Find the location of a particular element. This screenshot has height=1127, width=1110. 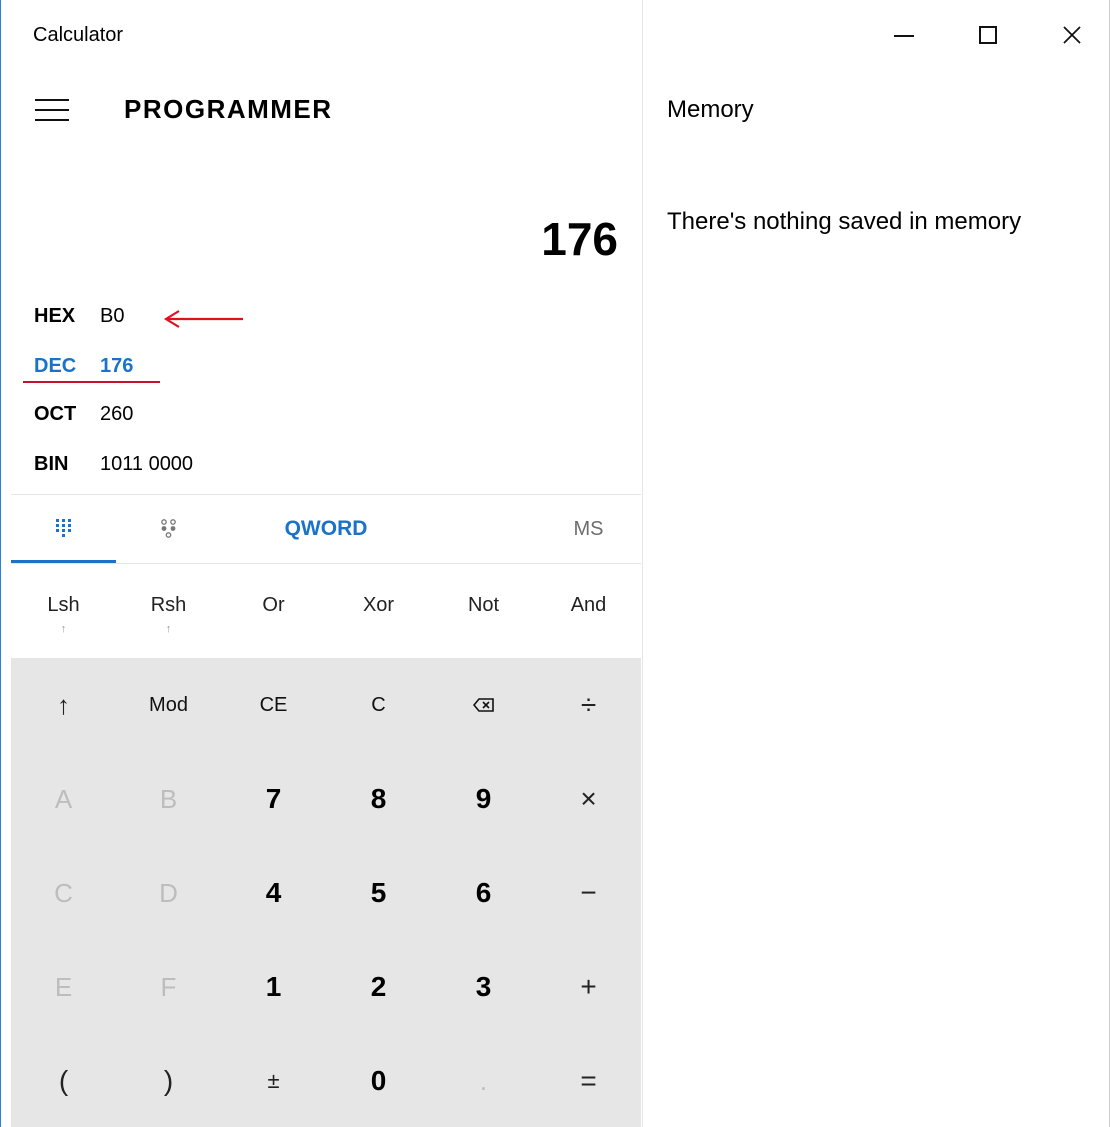

radix-value: 1011 0000 is located at coordinates (147, 464).